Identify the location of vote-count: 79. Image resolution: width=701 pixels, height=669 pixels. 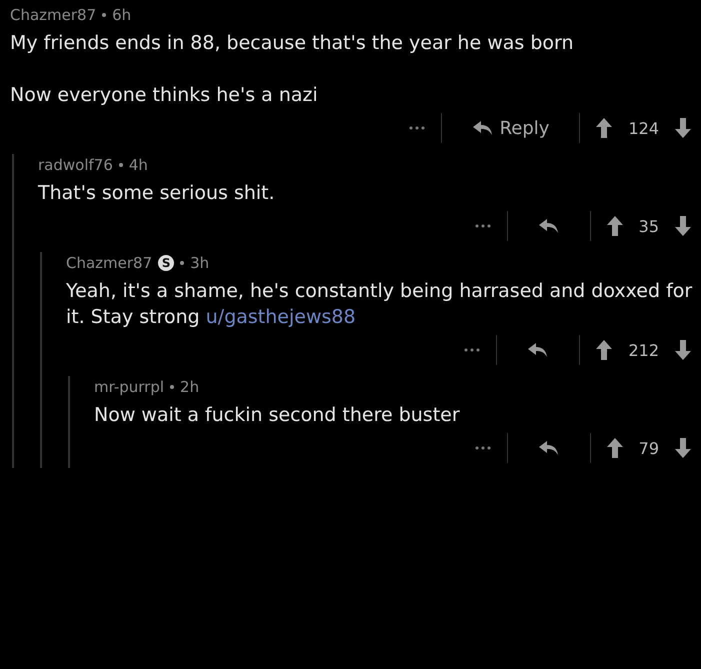
(648, 448).